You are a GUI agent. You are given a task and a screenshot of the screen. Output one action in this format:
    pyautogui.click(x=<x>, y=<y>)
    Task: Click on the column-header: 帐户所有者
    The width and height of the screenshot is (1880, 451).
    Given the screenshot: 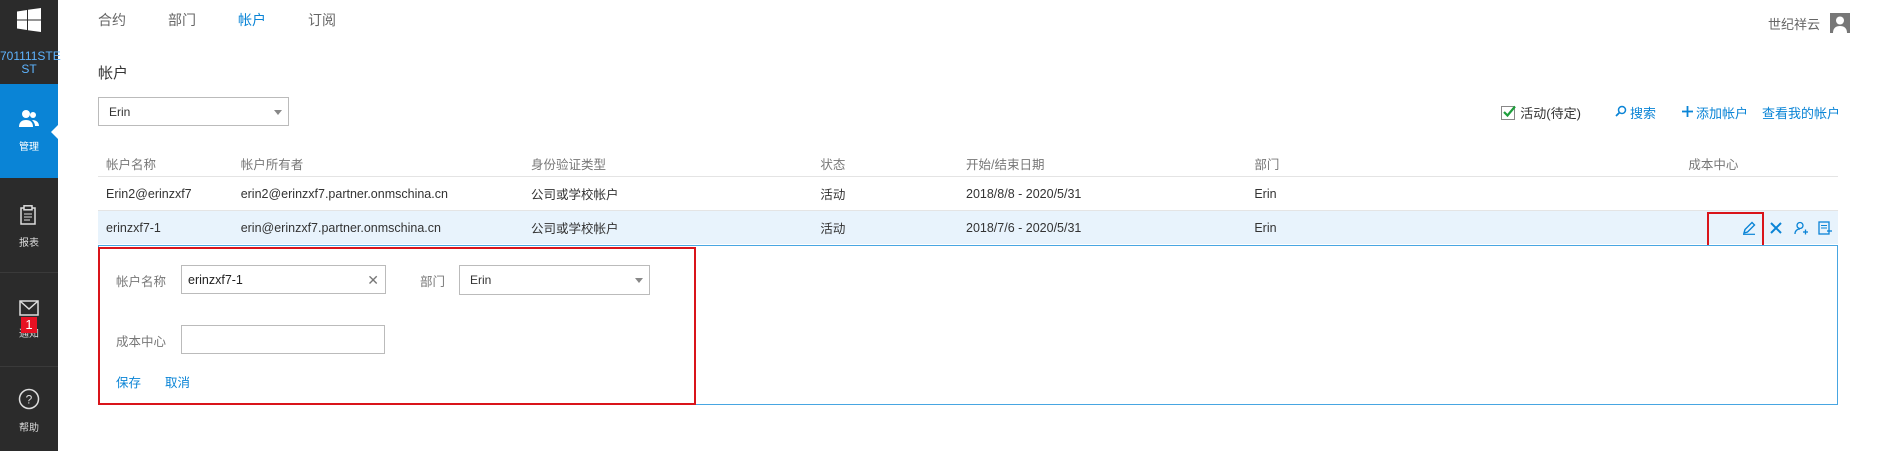 What is the action you would take?
    pyautogui.click(x=386, y=163)
    